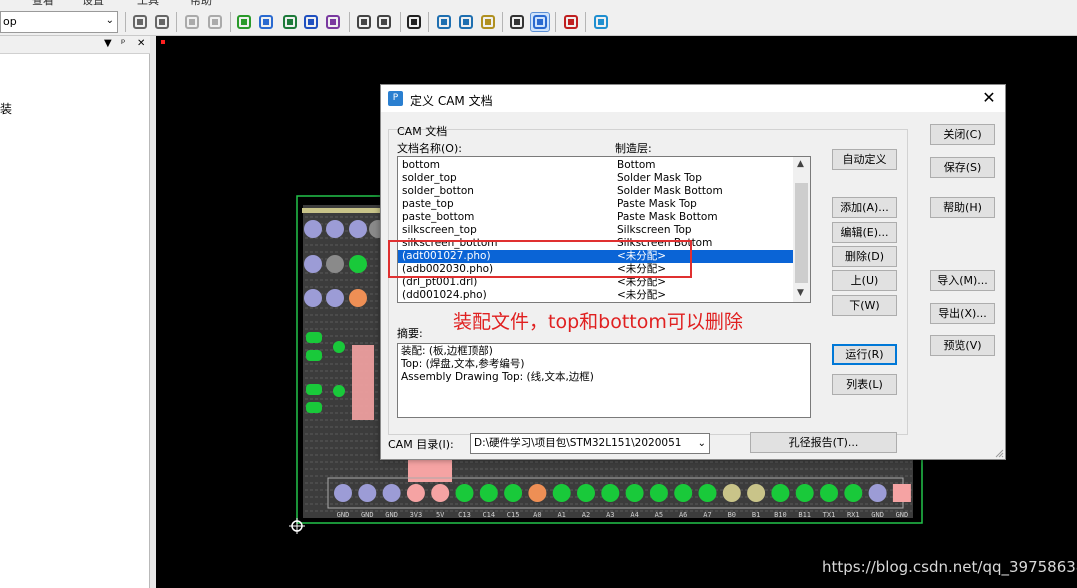  I want to click on cam-doc-row: bottom Bottom, so click(596, 165).